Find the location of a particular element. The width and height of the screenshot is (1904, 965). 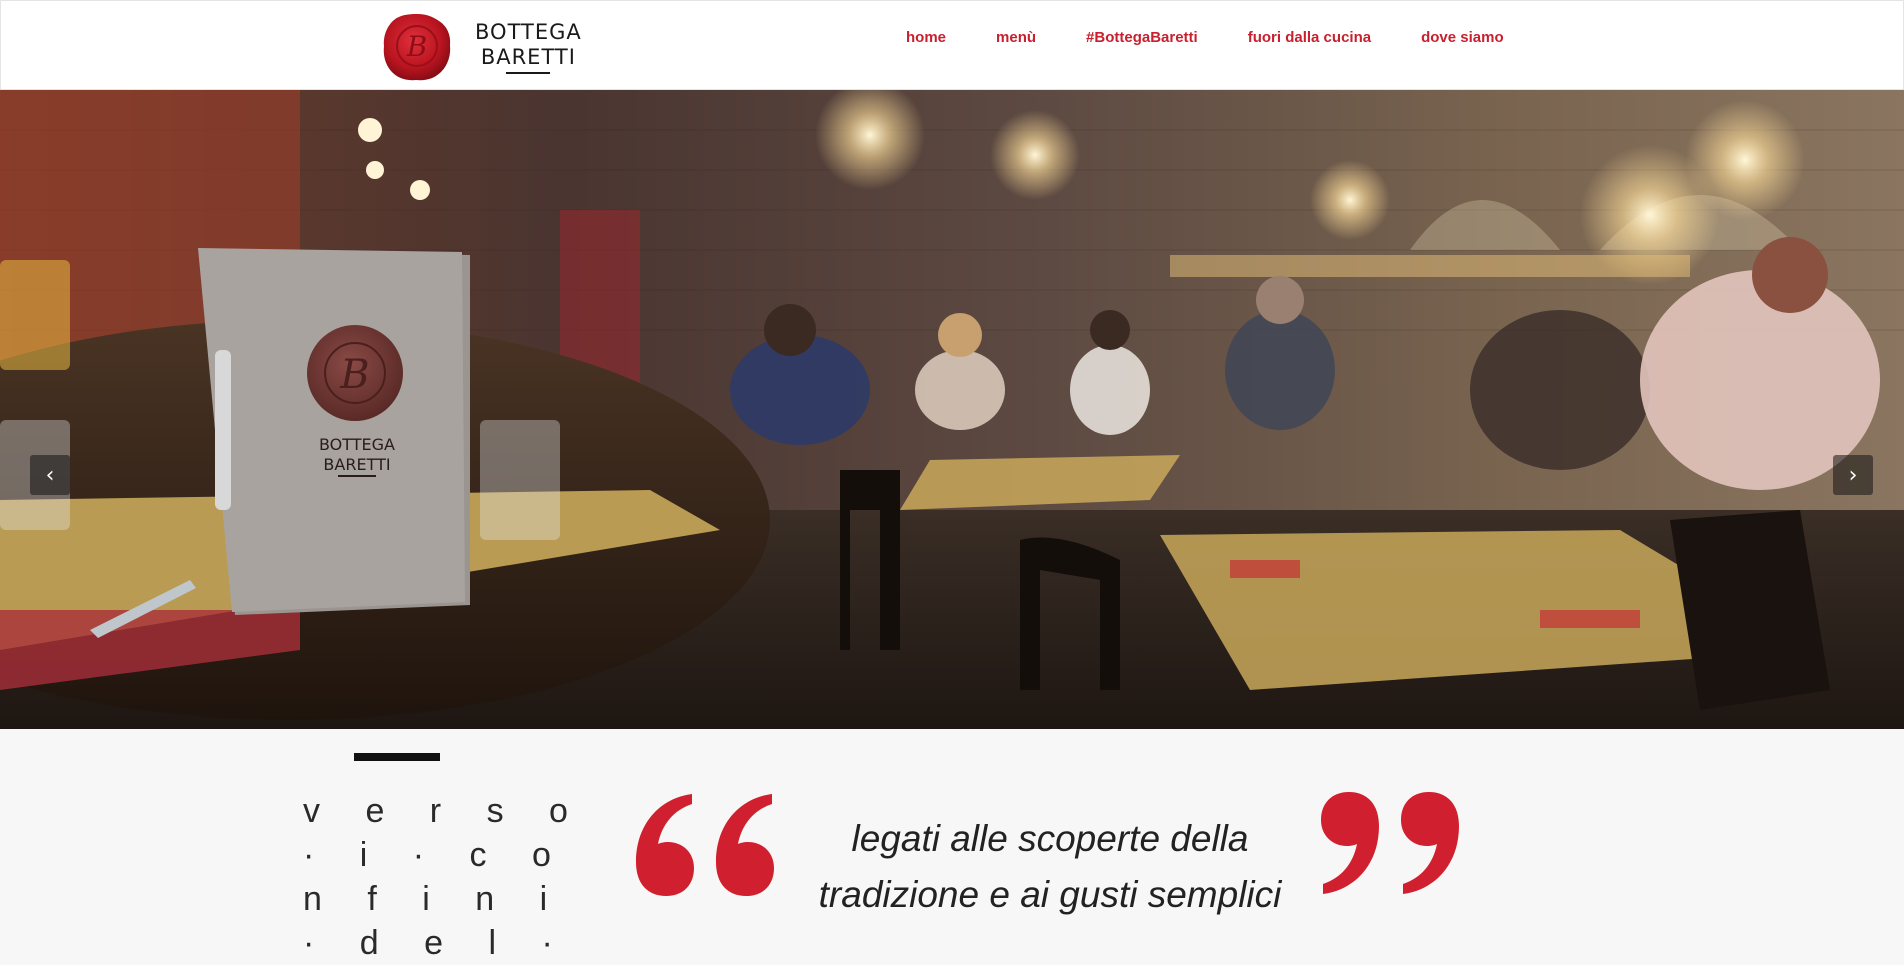

seal-letter: B is located at coordinates (417, 46).